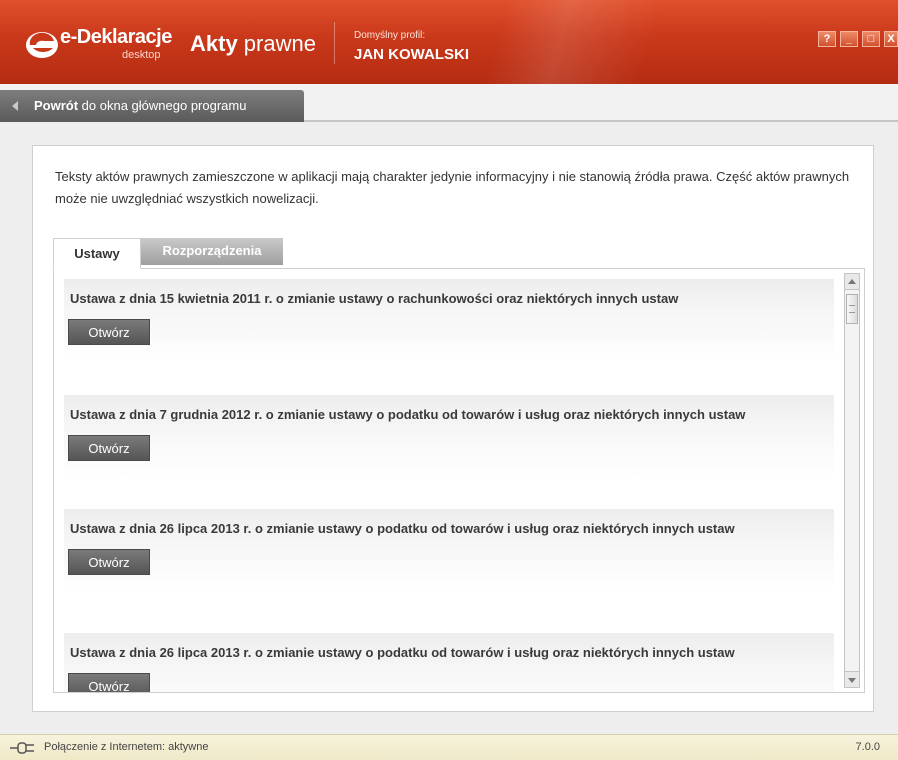 This screenshot has width=898, height=760. Describe the element at coordinates (852, 679) in the screenshot. I see `scroll-down-icon` at that location.